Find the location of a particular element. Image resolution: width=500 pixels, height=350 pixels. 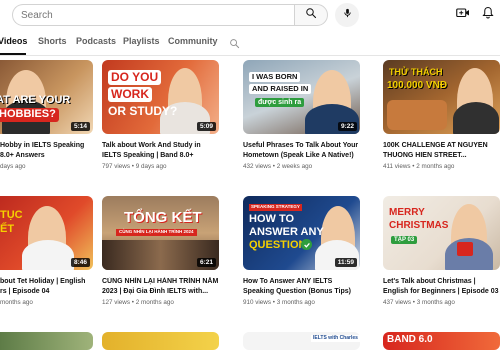

thumbnail-caption: CÙNG NHÌN LẠI HÀNH TRÌNH 2024 is located at coordinates (156, 232).